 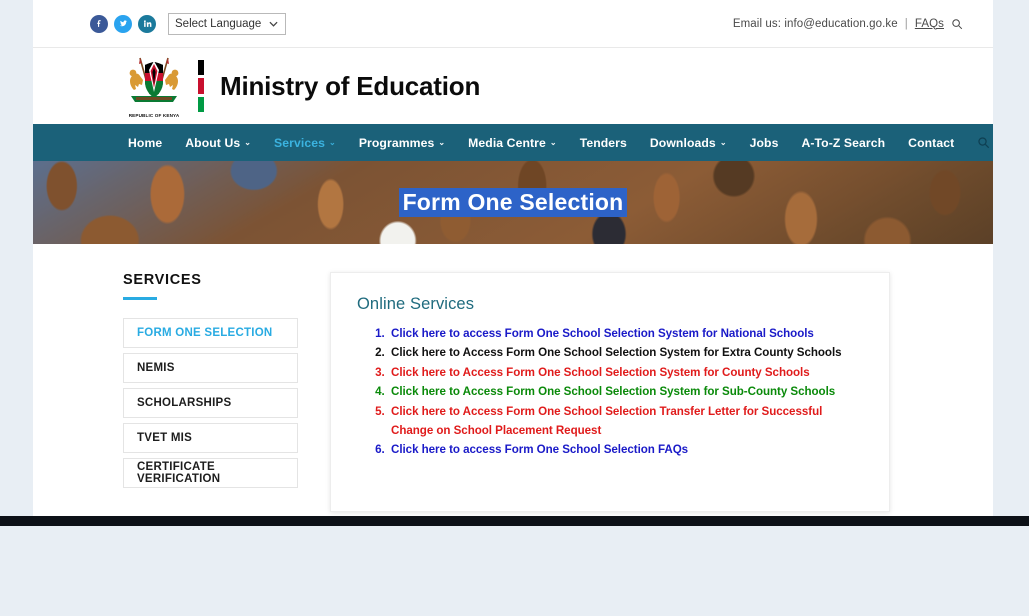 What do you see at coordinates (212, 143) in the screenshot?
I see `nav-label: About Us` at bounding box center [212, 143].